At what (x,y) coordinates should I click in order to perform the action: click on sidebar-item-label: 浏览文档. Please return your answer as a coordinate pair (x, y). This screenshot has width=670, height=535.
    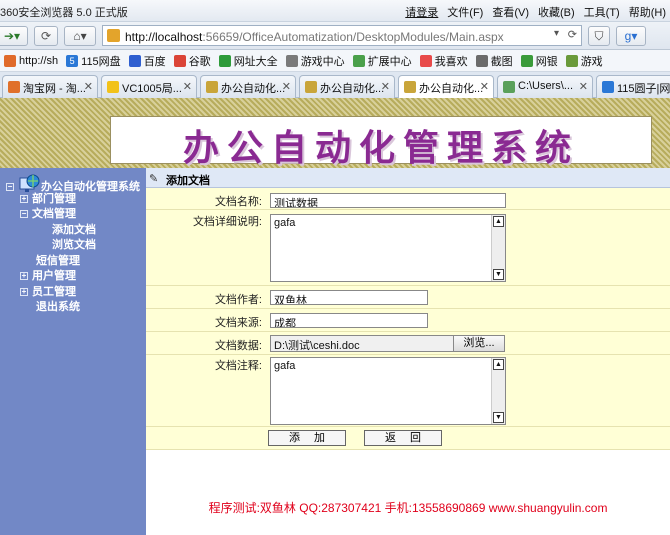
    Looking at the image, I should click on (74, 245).